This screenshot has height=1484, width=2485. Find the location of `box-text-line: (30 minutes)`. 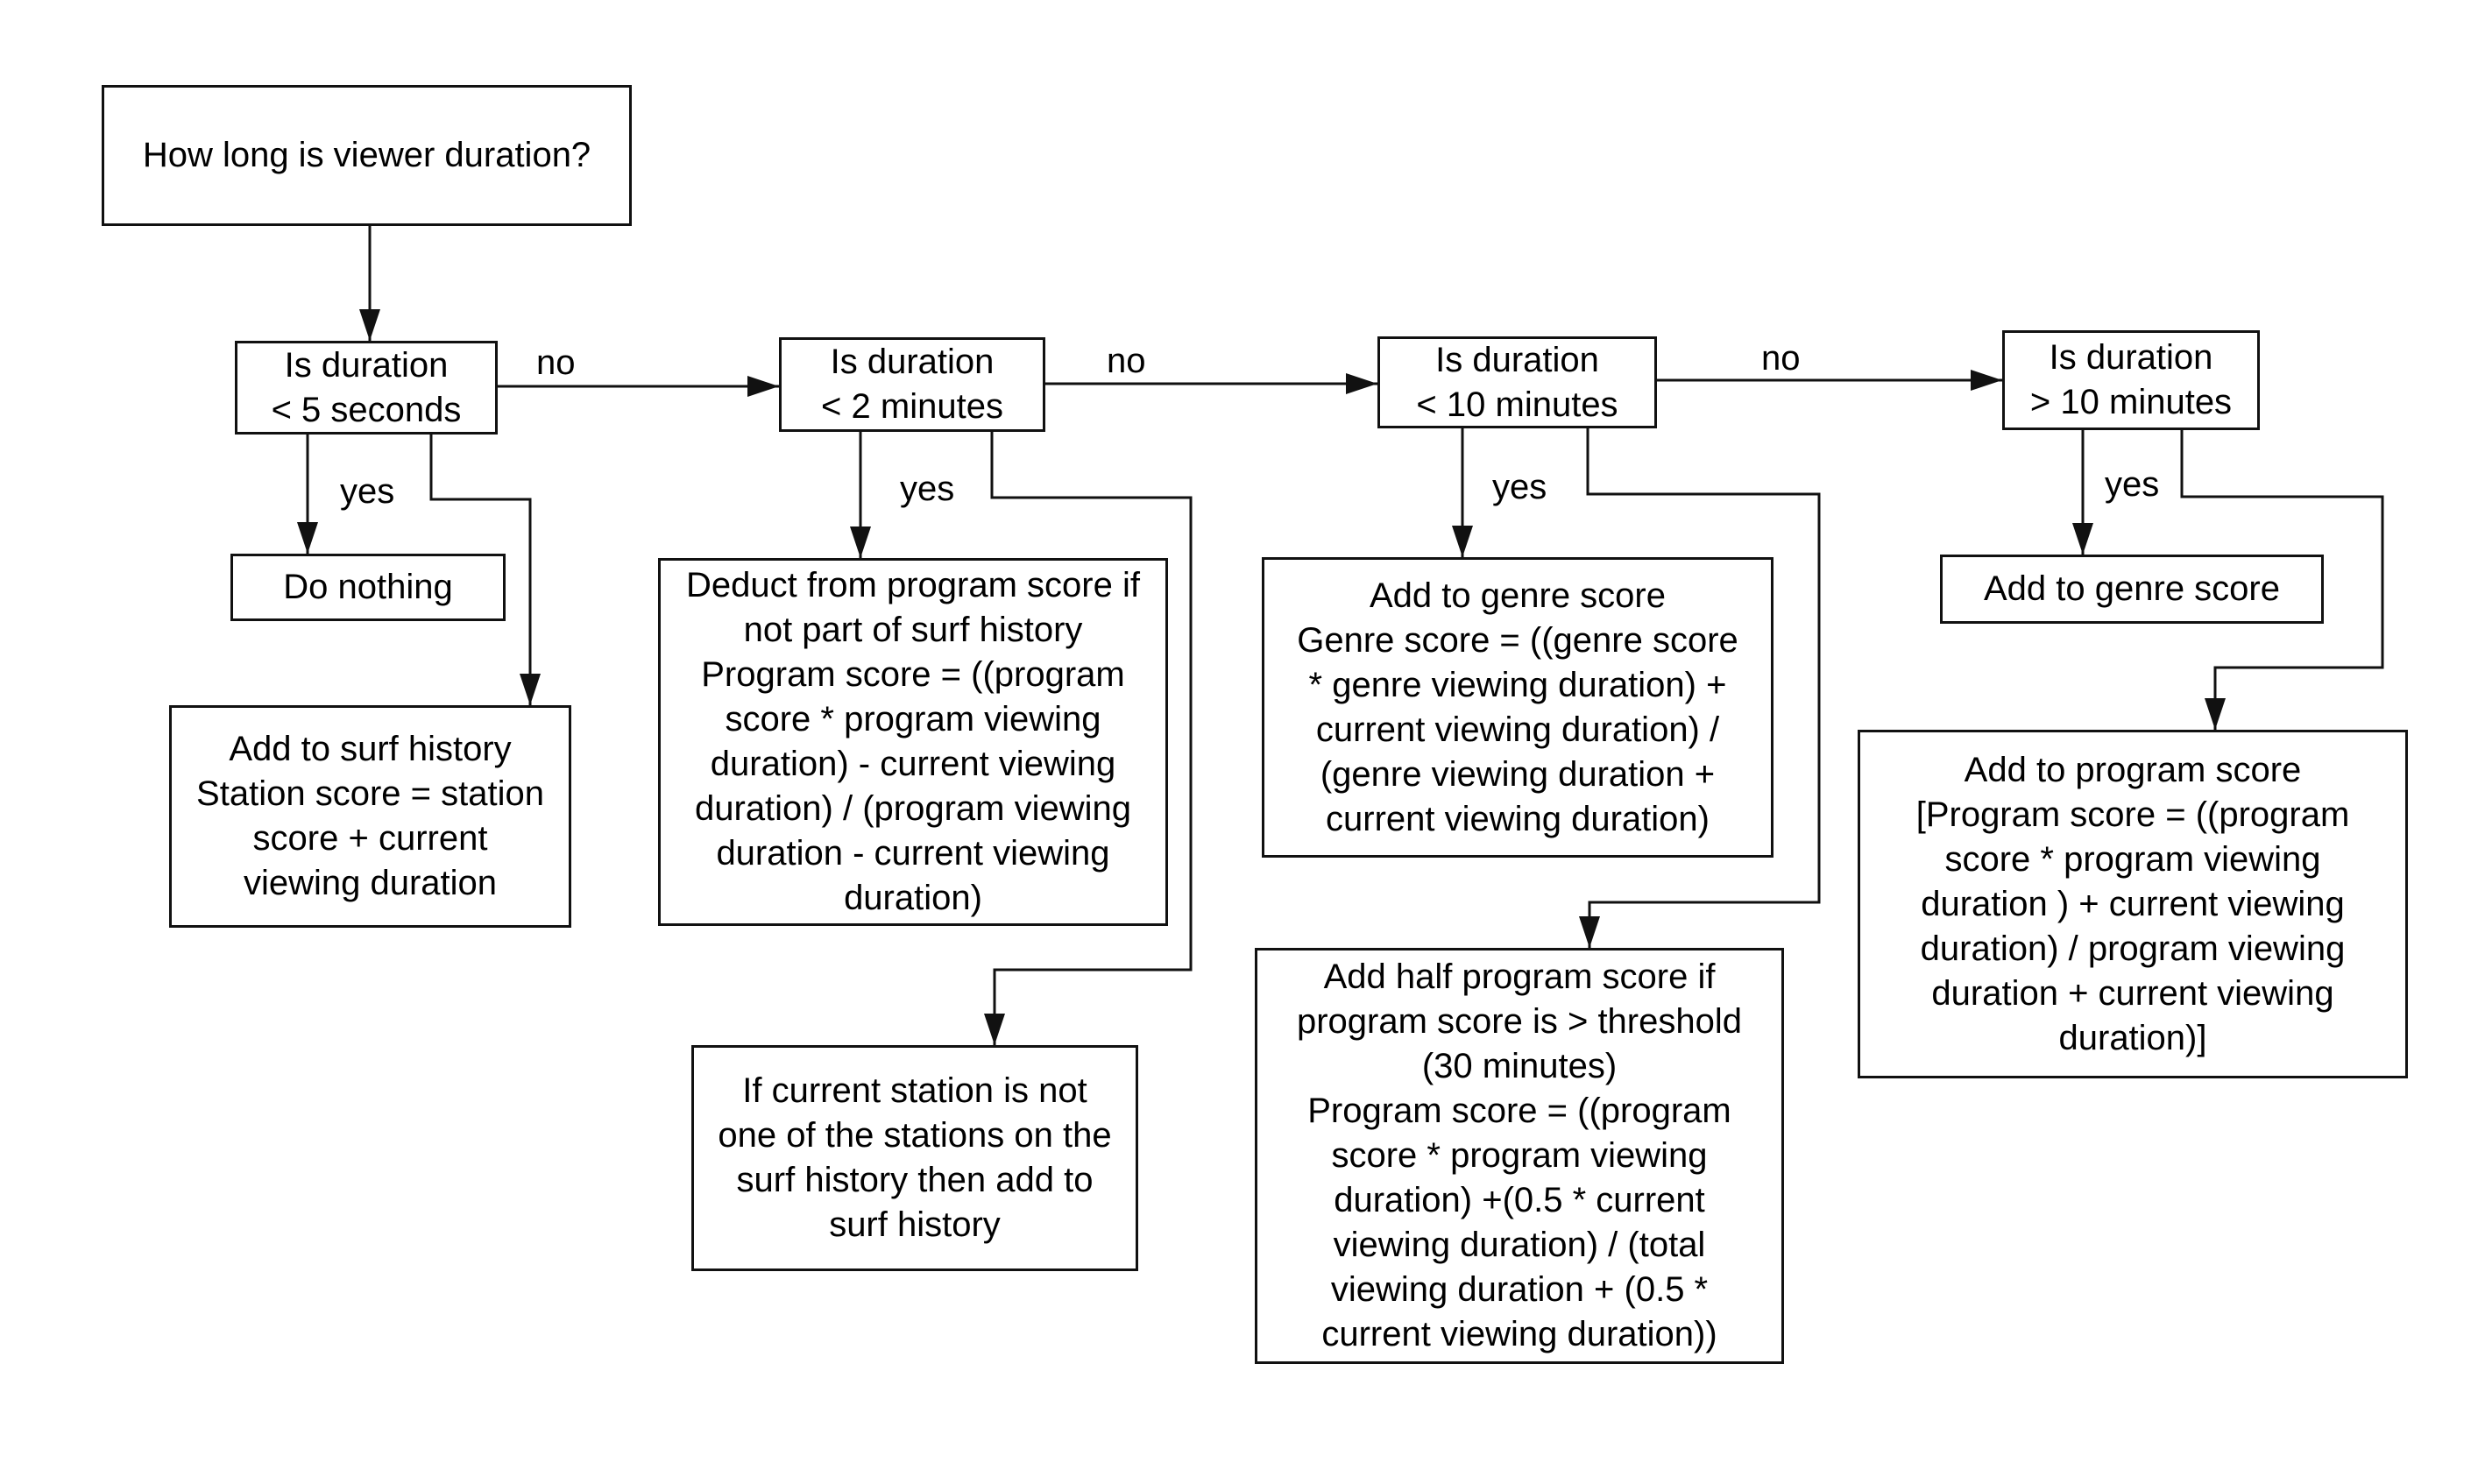

box-text-line: (30 minutes) is located at coordinates (1519, 1066).